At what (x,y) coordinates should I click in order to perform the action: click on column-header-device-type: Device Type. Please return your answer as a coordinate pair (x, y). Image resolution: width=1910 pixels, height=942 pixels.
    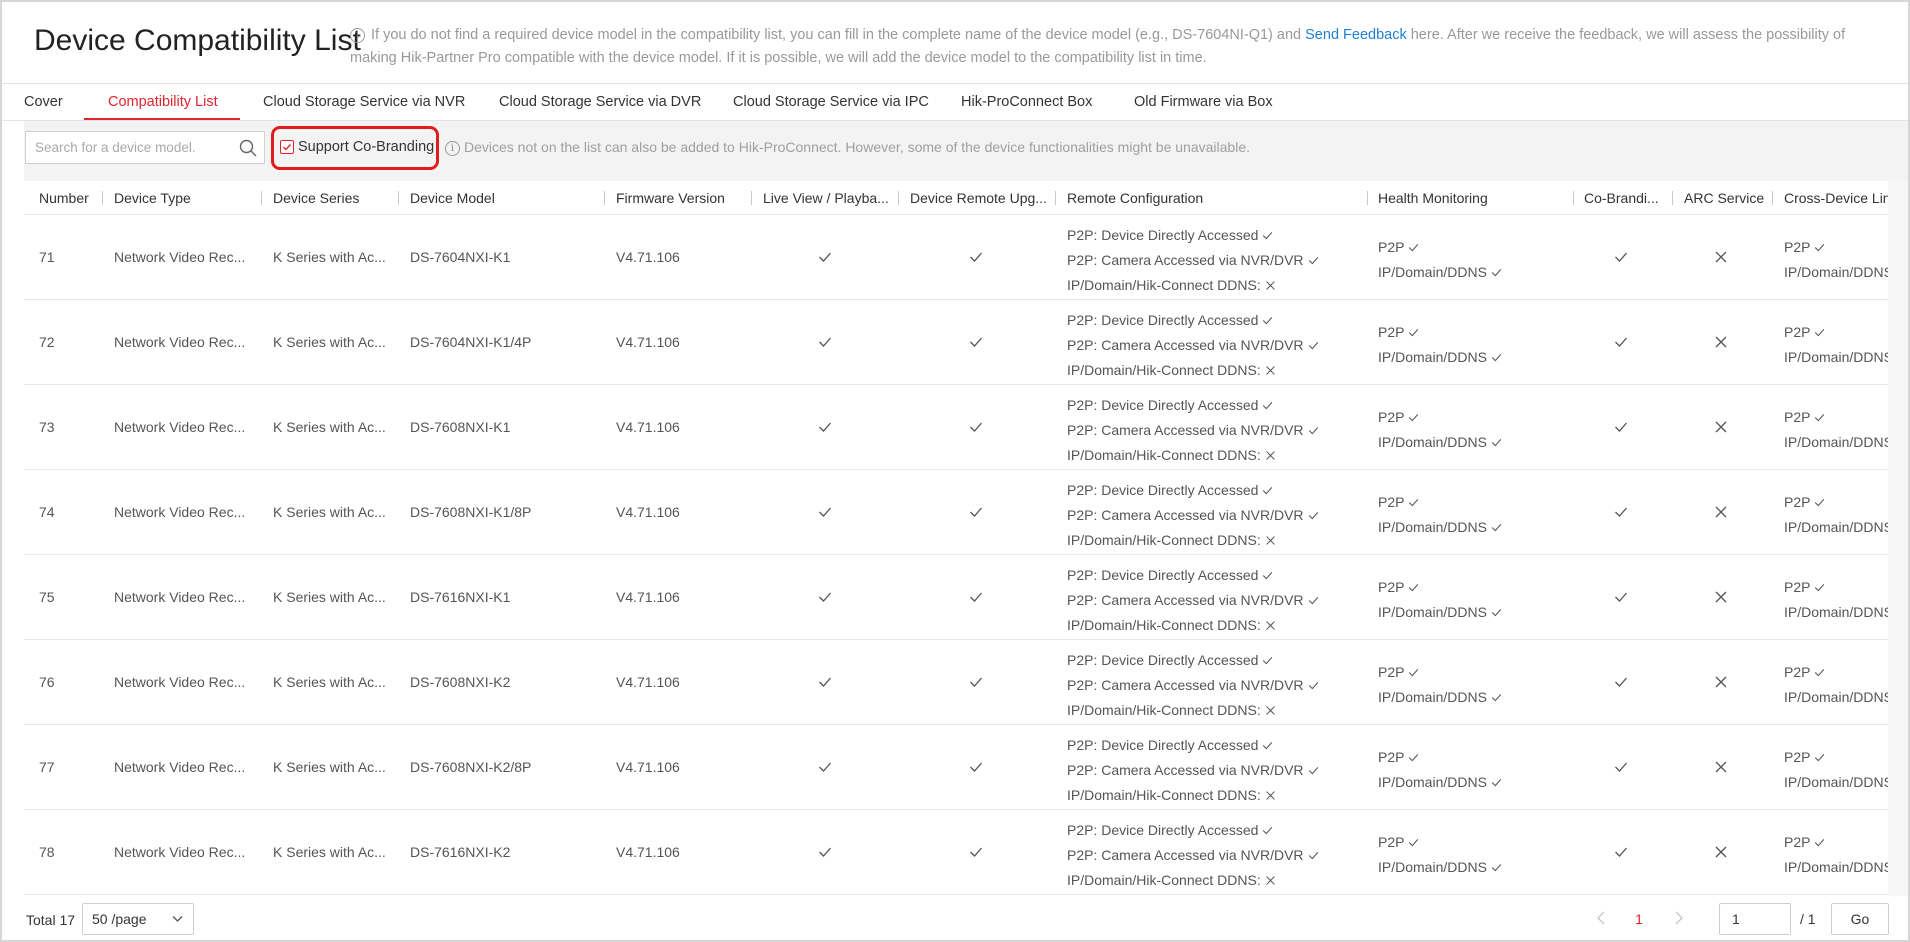
    Looking at the image, I should click on (174, 198).